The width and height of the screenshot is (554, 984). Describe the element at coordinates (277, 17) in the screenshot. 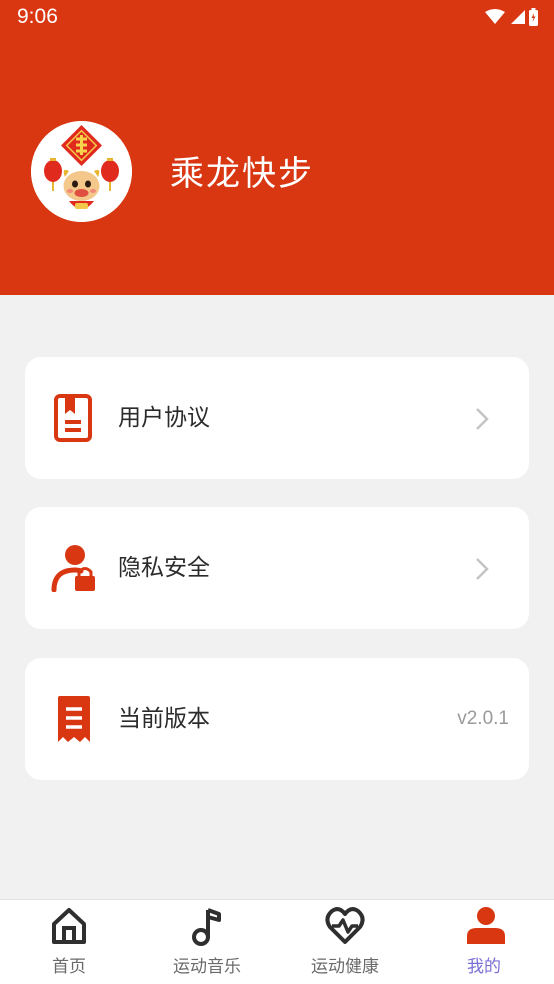

I see `status-bar: 9:06` at that location.